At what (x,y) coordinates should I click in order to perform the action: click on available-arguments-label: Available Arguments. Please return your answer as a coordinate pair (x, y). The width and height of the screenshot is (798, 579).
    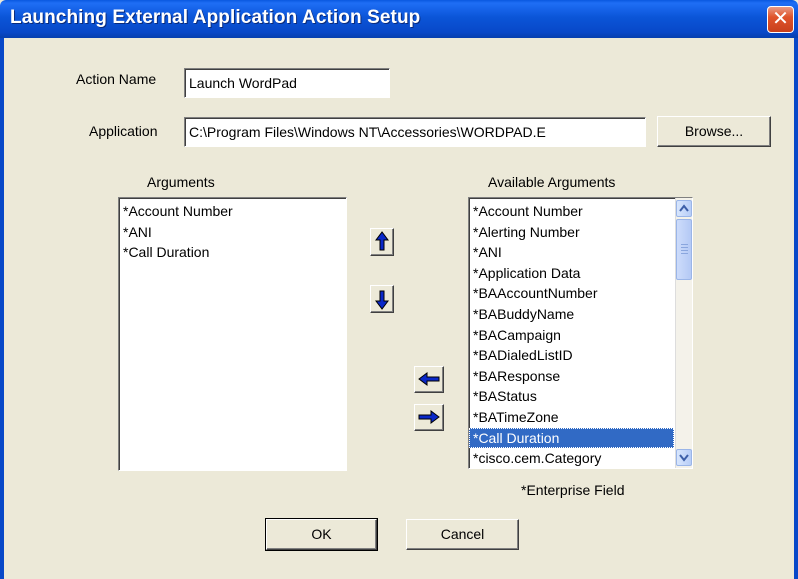
    Looking at the image, I should click on (552, 182).